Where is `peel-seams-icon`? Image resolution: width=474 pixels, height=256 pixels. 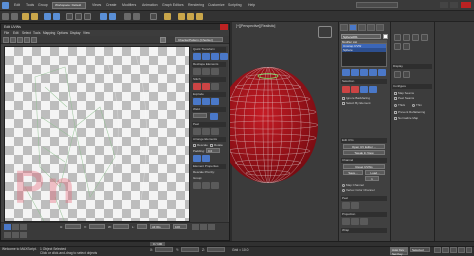
peel-seams-icon is located at coordinates (346, 205).